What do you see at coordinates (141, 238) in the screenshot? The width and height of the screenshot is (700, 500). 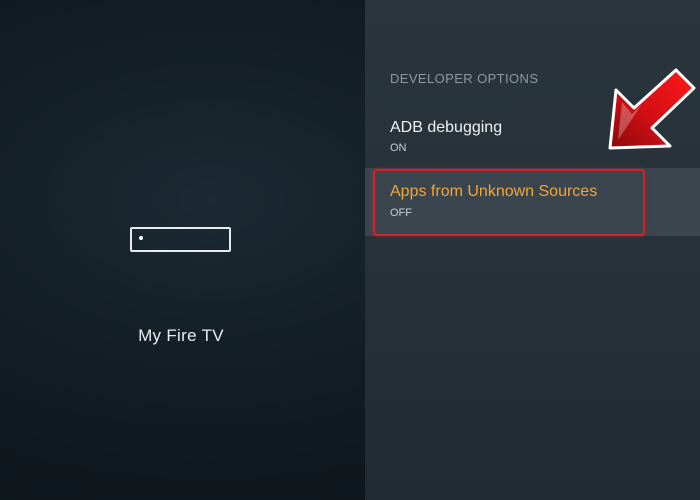 I see `device-led-dot` at bounding box center [141, 238].